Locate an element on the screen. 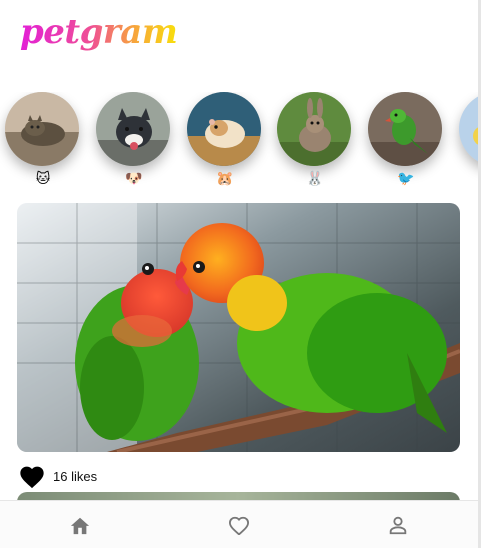 Image resolution: width=481 pixels, height=548 pixels. bottom-navbar is located at coordinates (239, 524).